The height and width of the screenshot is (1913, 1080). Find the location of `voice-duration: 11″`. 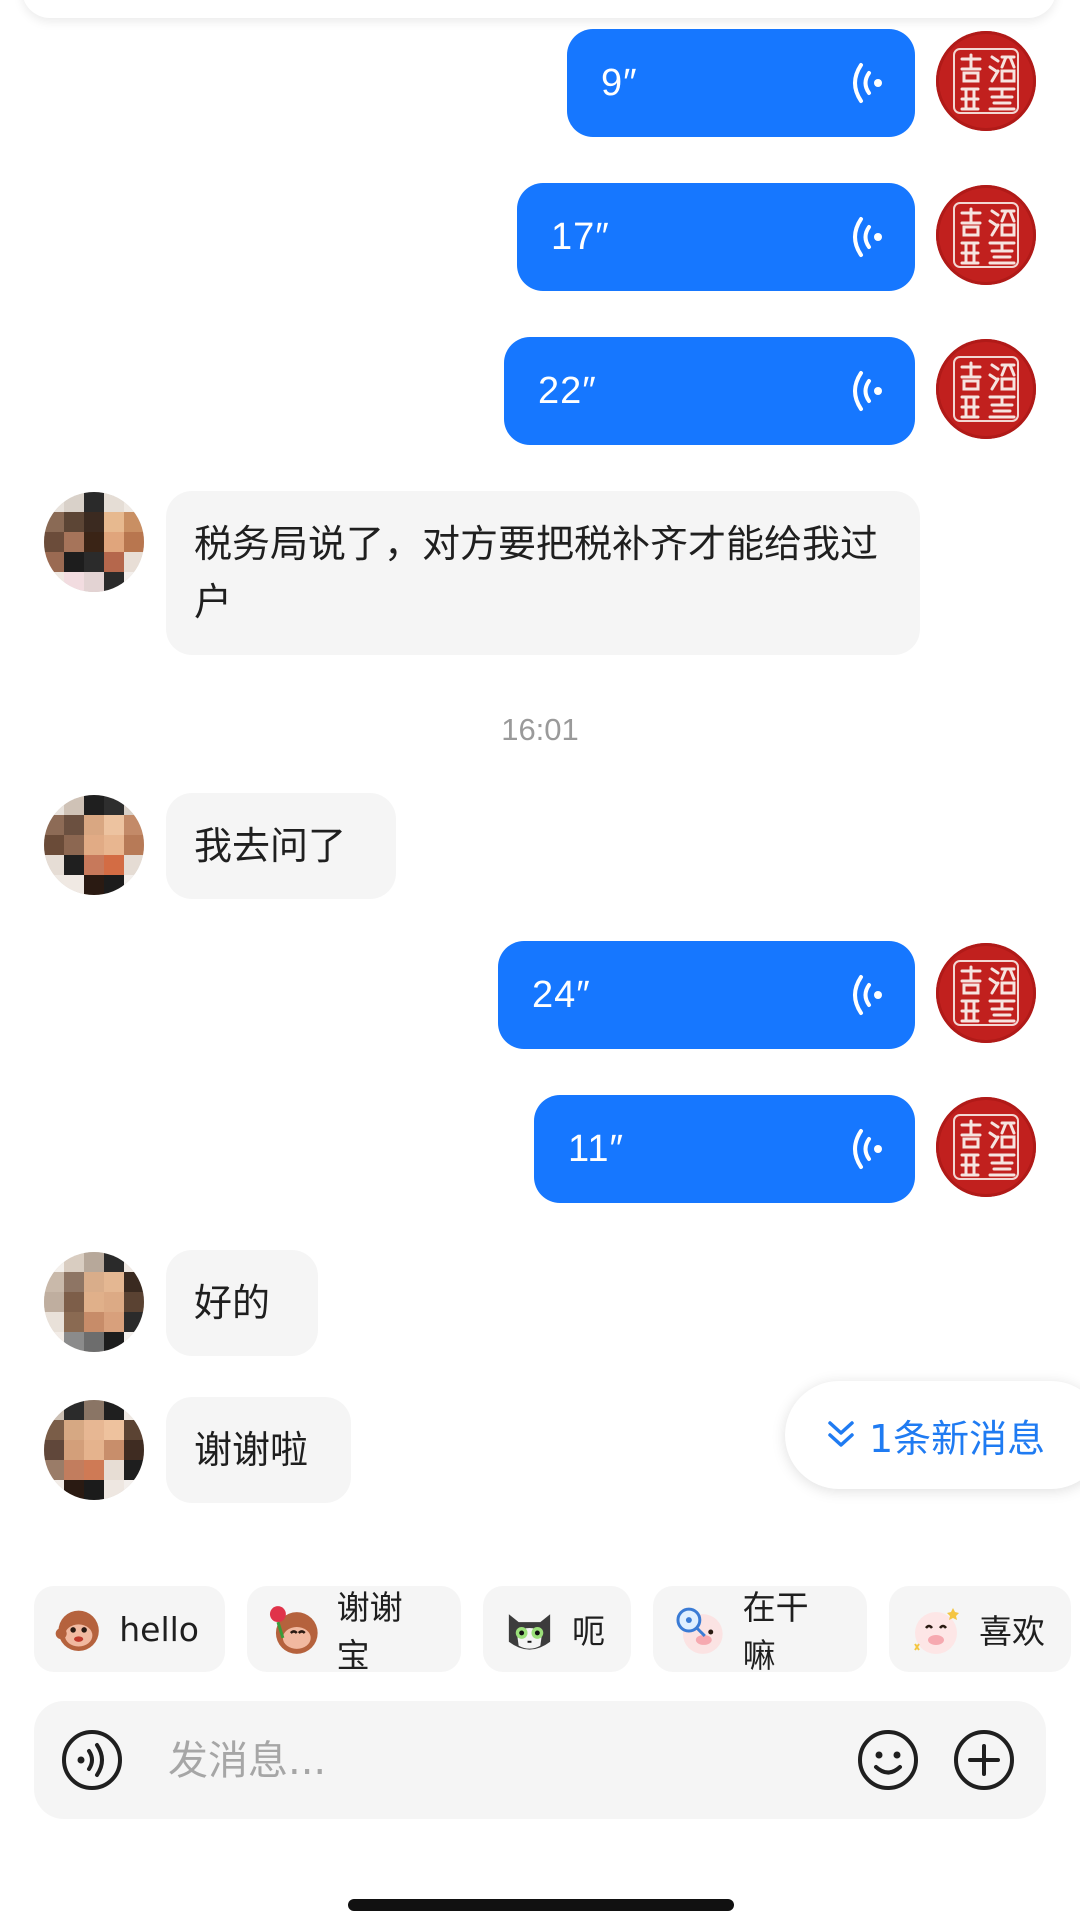

voice-duration: 11″ is located at coordinates (596, 1148).